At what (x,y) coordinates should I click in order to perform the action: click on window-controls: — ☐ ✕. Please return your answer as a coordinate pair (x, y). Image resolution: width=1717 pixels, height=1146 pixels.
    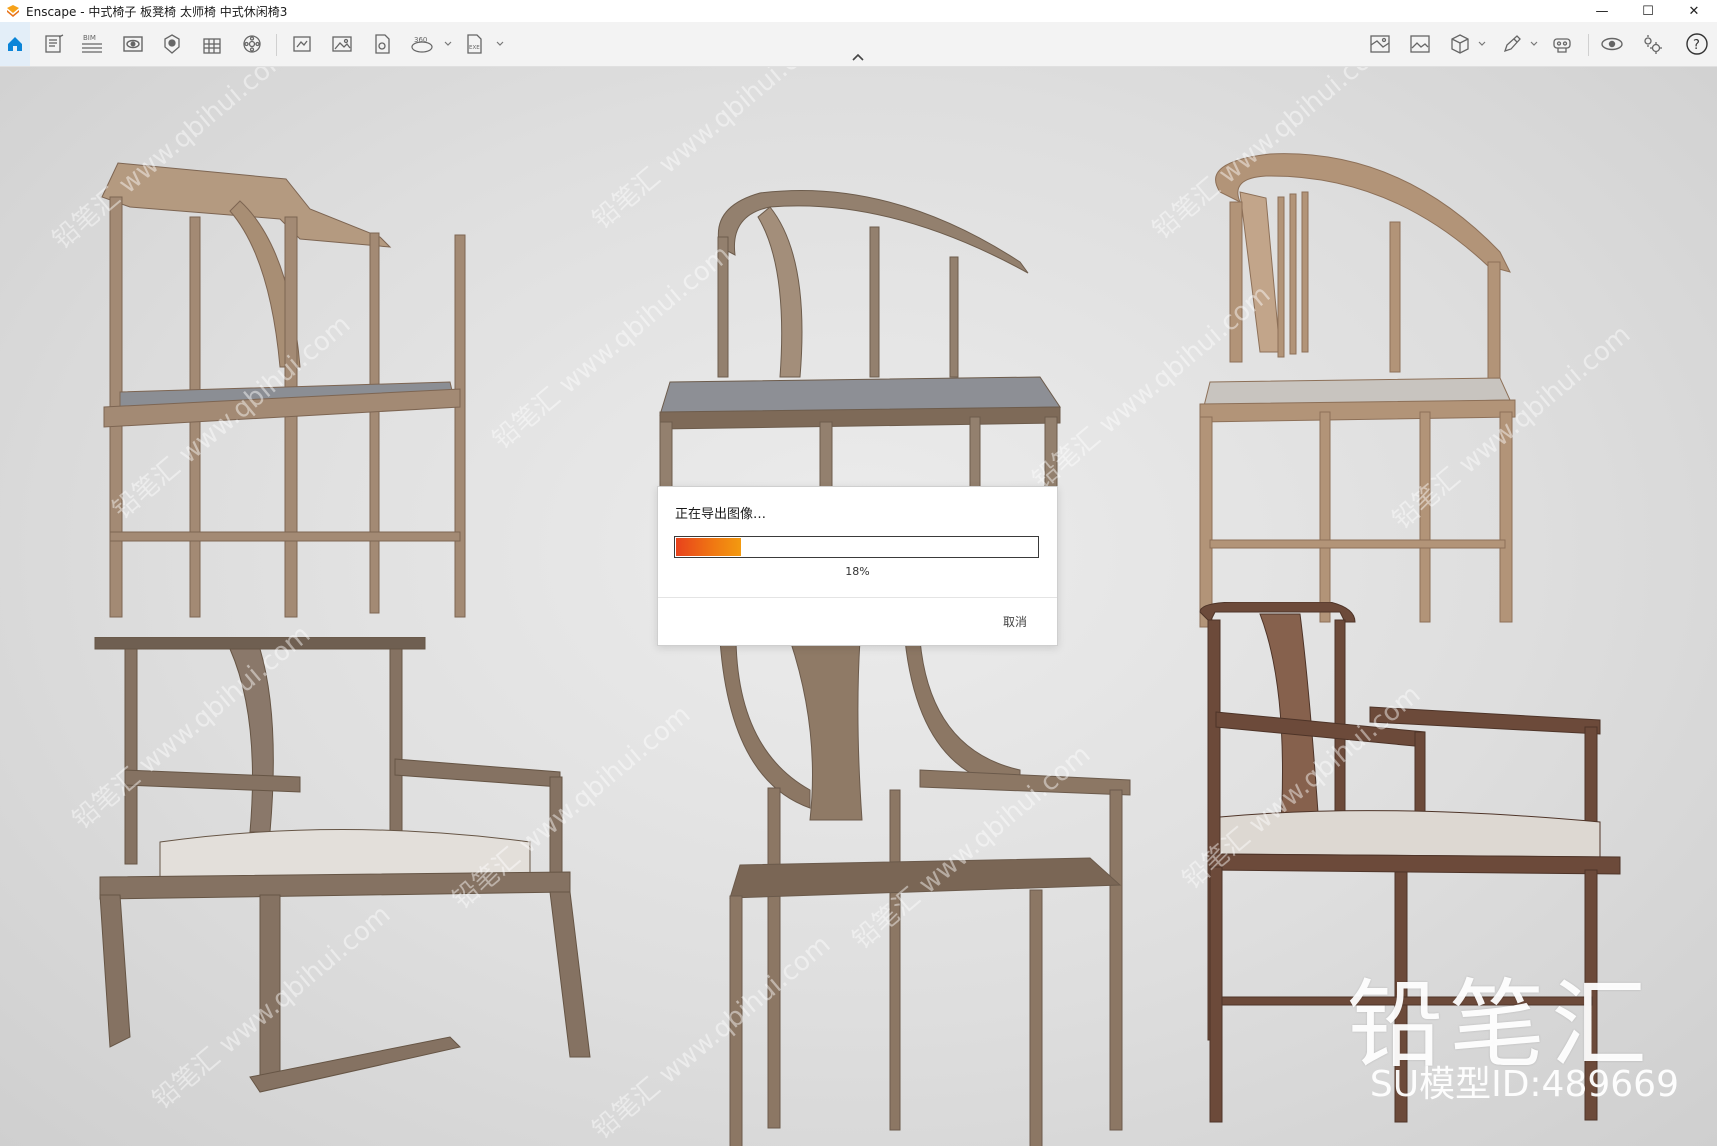
    Looking at the image, I should click on (1648, 11).